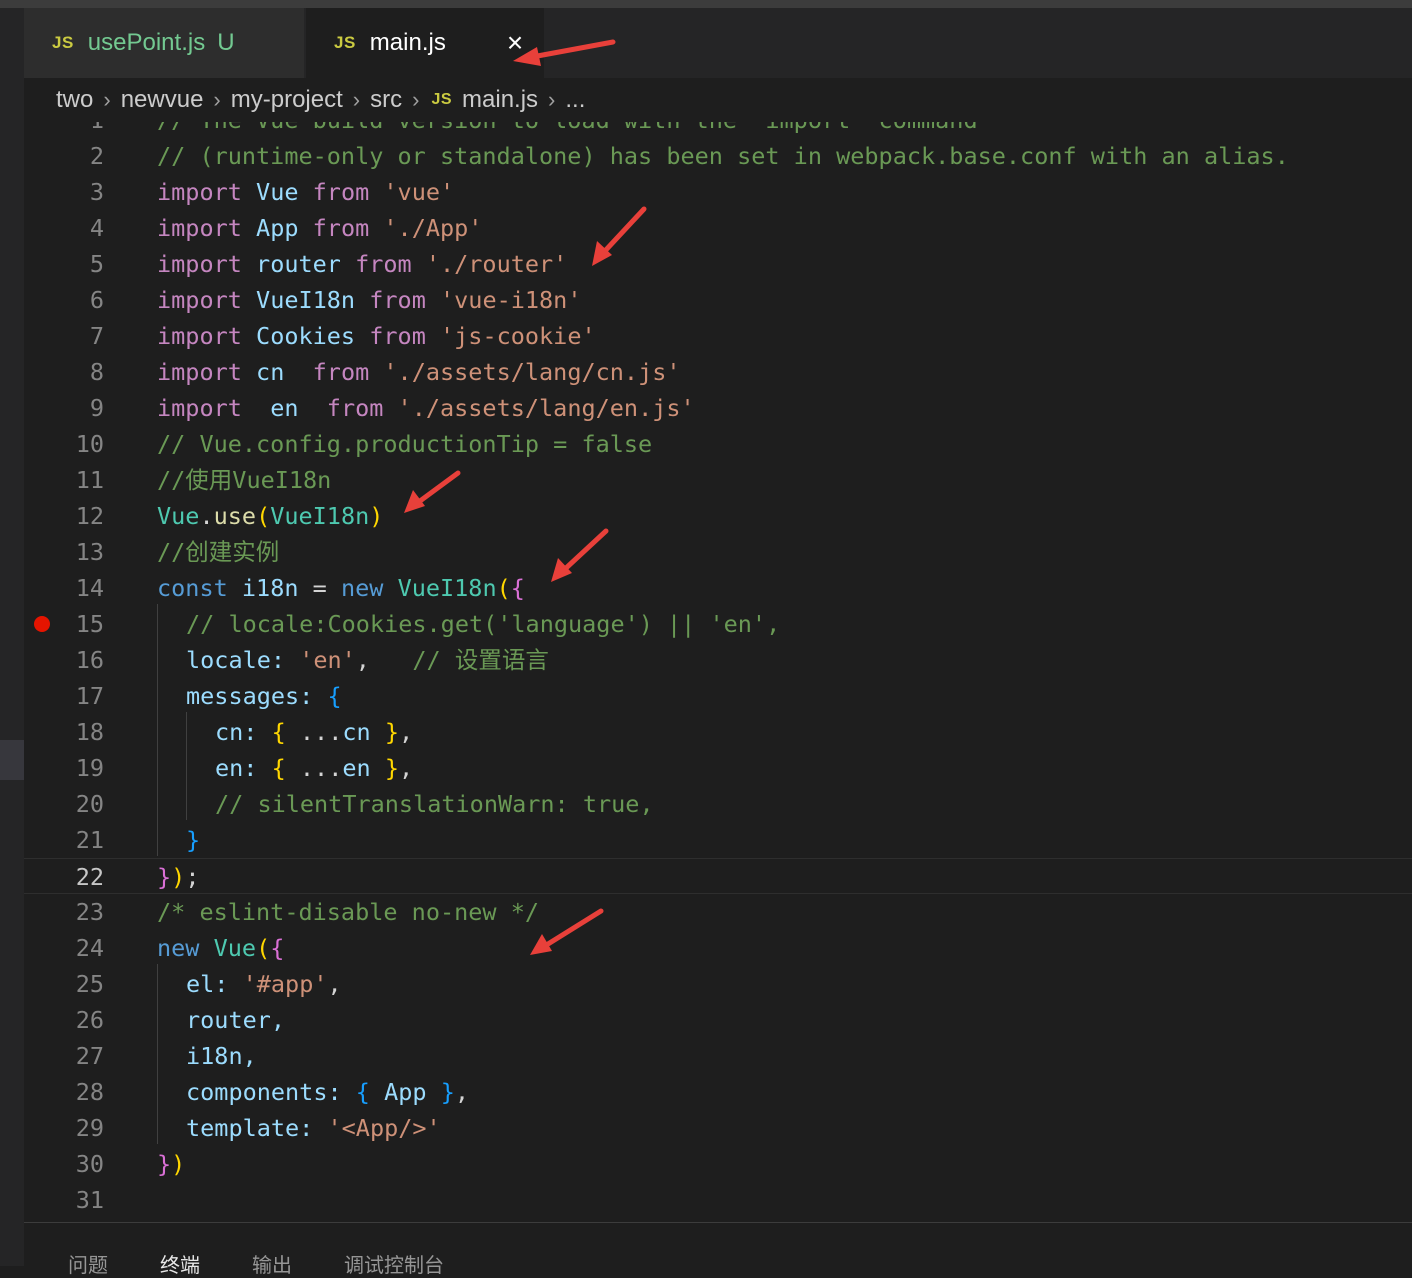 This screenshot has height=1278, width=1412. I want to click on line-number: 10, so click(89, 444).